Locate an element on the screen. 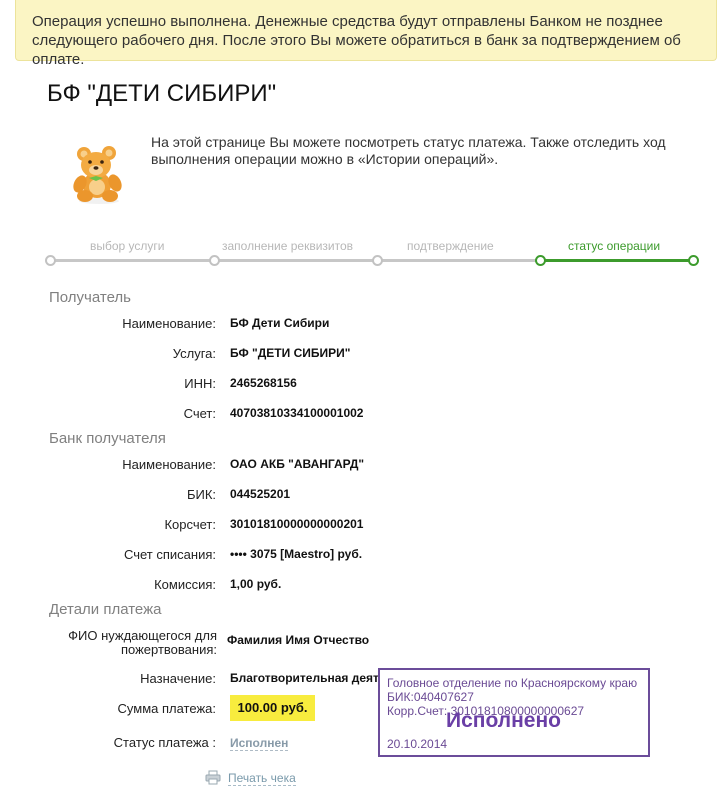  debit-account-value: •••• 3075 [Maestro] руб. is located at coordinates (296, 554).